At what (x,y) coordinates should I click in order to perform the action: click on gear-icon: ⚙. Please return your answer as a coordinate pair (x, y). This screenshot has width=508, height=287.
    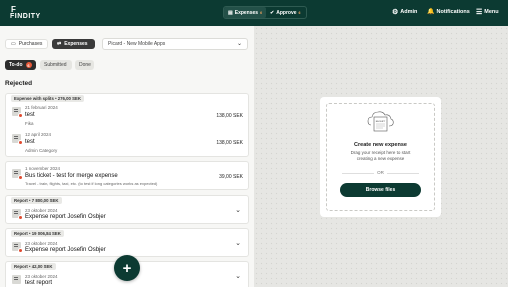
    Looking at the image, I should click on (395, 12).